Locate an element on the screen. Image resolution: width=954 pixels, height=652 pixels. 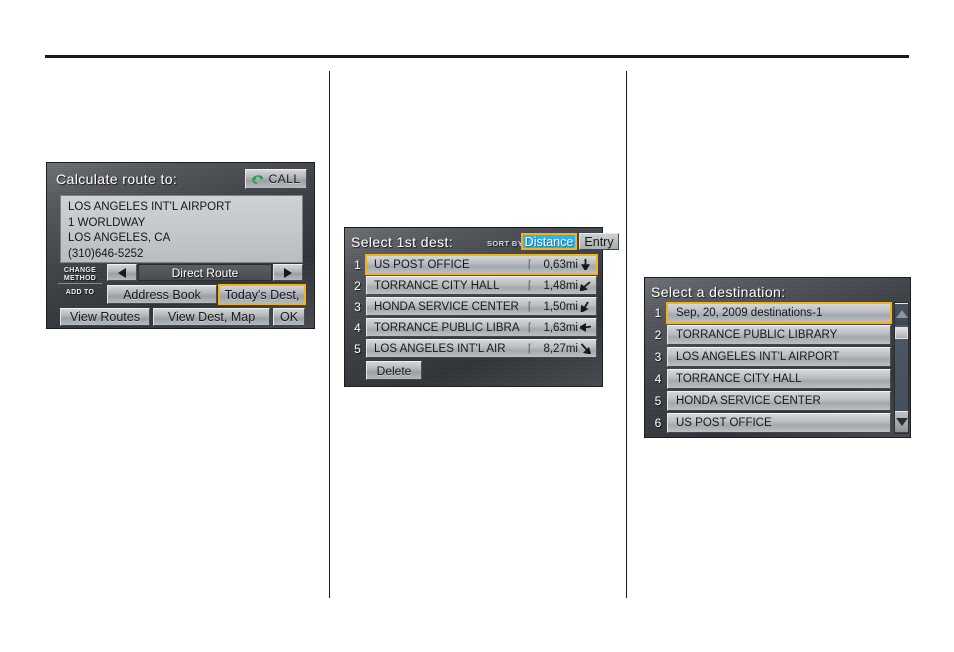
dest-row-cell: LOS ANGELES INT'L AIR ⌈ 8,27mi is located at coordinates (481, 348).